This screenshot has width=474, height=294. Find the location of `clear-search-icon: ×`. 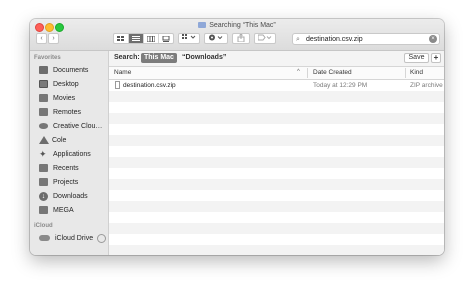

clear-search-icon: × is located at coordinates (433, 39).